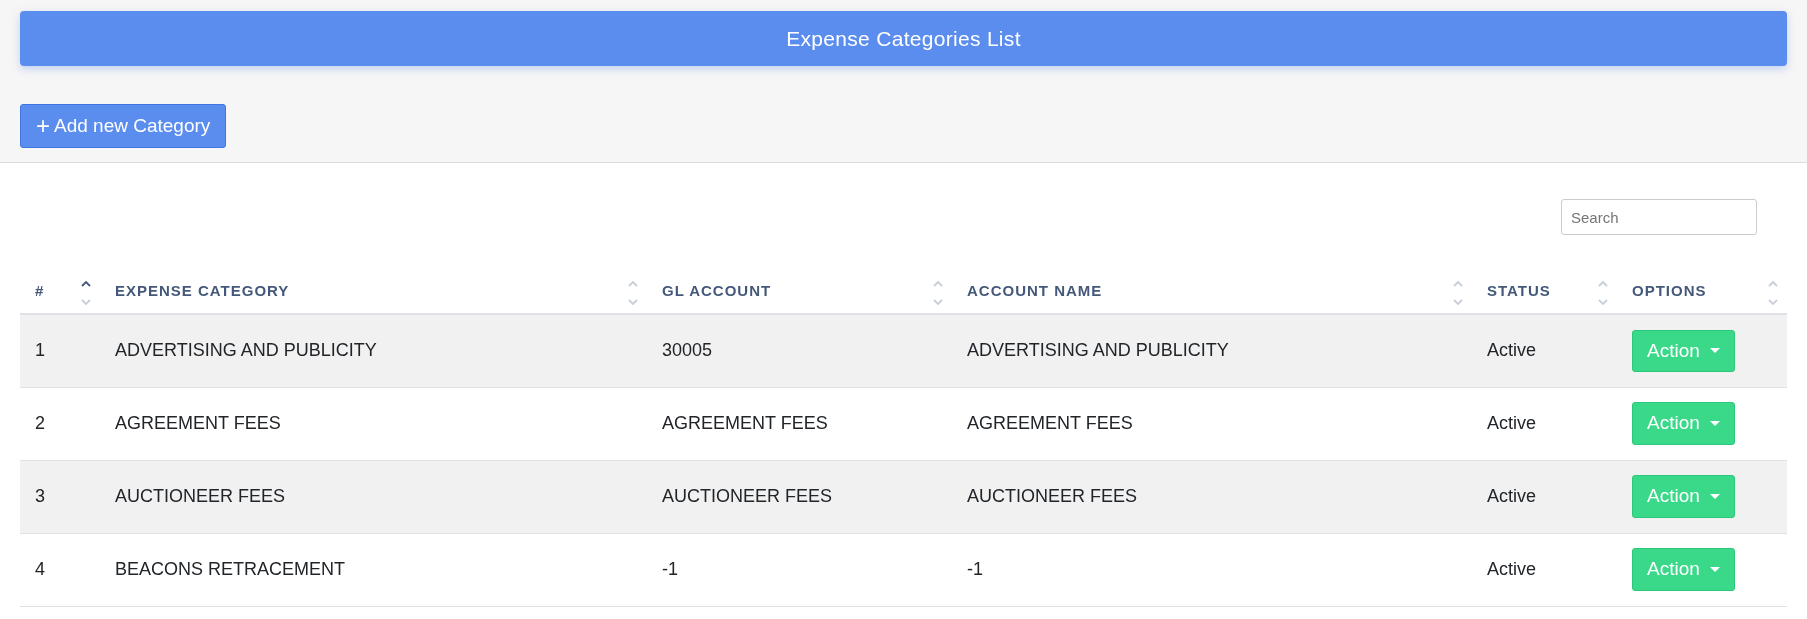  What do you see at coordinates (202, 290) in the screenshot?
I see `column-header: EXPENSE CATEGORY` at bounding box center [202, 290].